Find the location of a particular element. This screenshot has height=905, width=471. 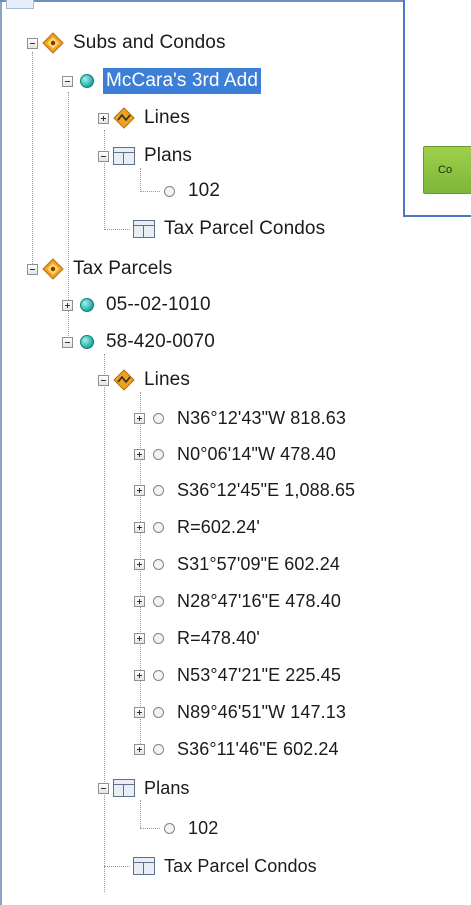

tree-node-label: 58-420-0070 is located at coordinates (160, 341).